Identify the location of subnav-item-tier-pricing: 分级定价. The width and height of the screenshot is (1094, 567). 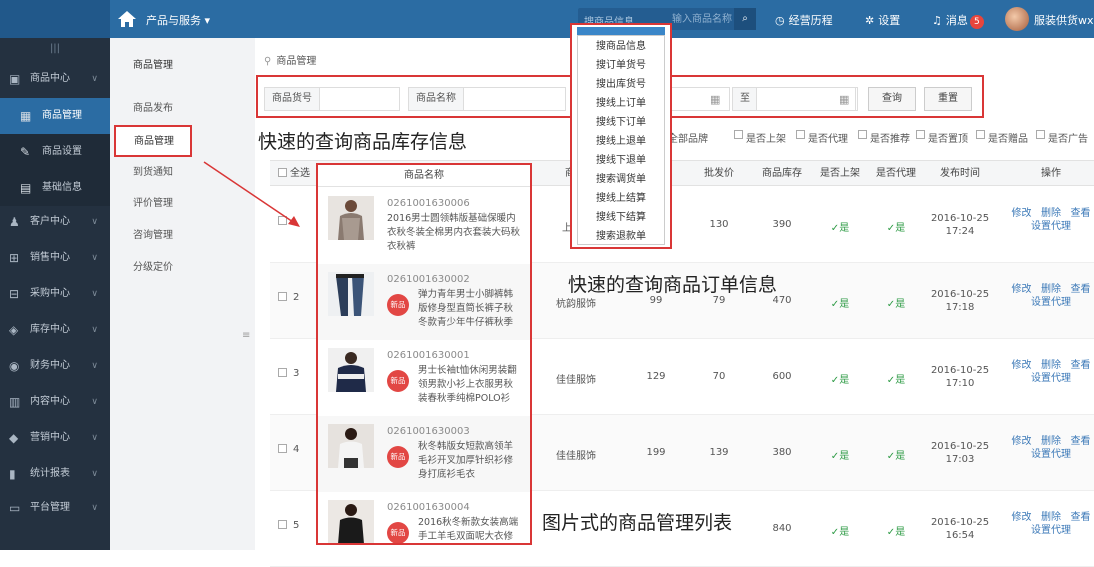
(182, 268).